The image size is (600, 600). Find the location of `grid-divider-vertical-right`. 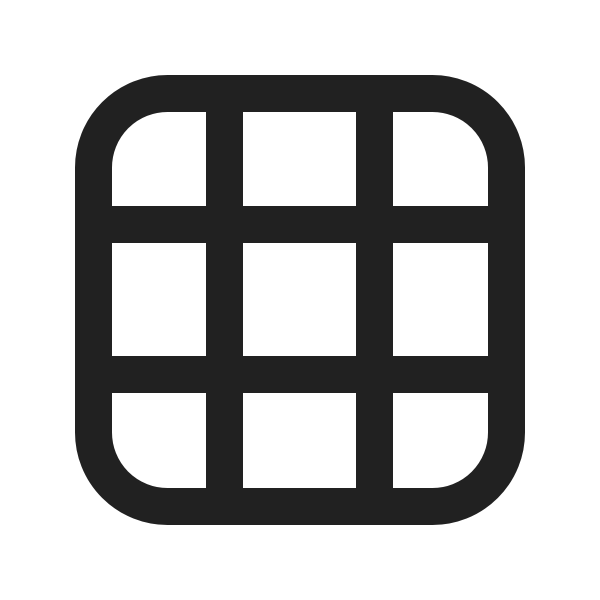

grid-divider-vertical-right is located at coordinates (374, 300).